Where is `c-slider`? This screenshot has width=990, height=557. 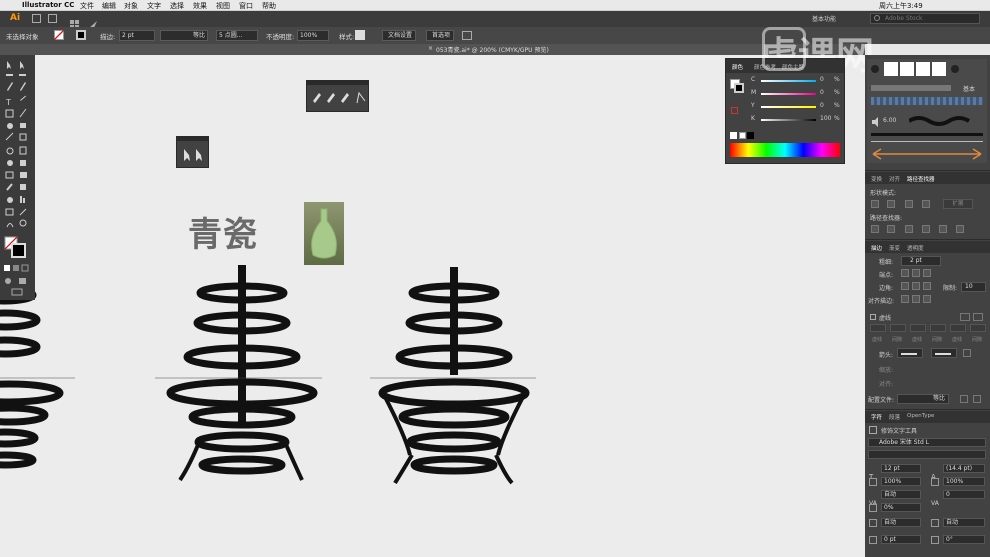 c-slider is located at coordinates (788, 81).